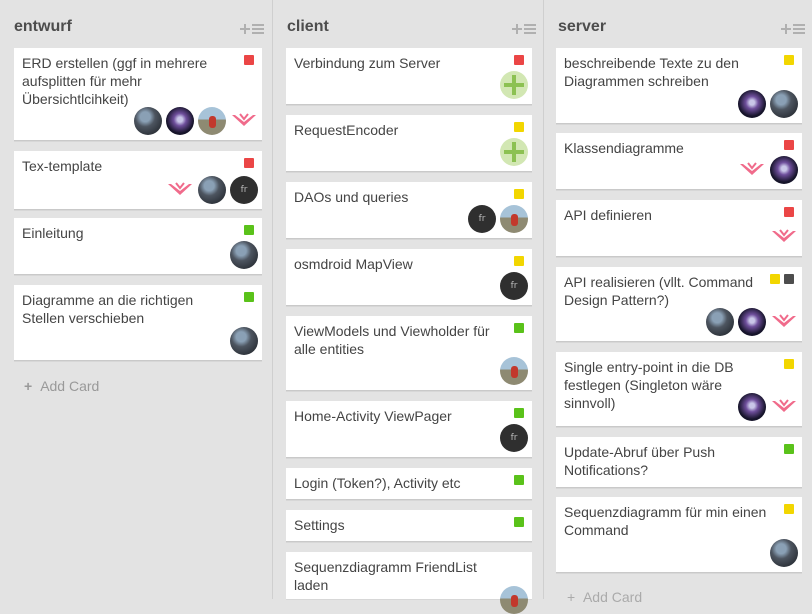 Image resolution: width=812 pixels, height=614 pixels. Describe the element at coordinates (679, 228) in the screenshot. I see `card: API definieren` at that location.